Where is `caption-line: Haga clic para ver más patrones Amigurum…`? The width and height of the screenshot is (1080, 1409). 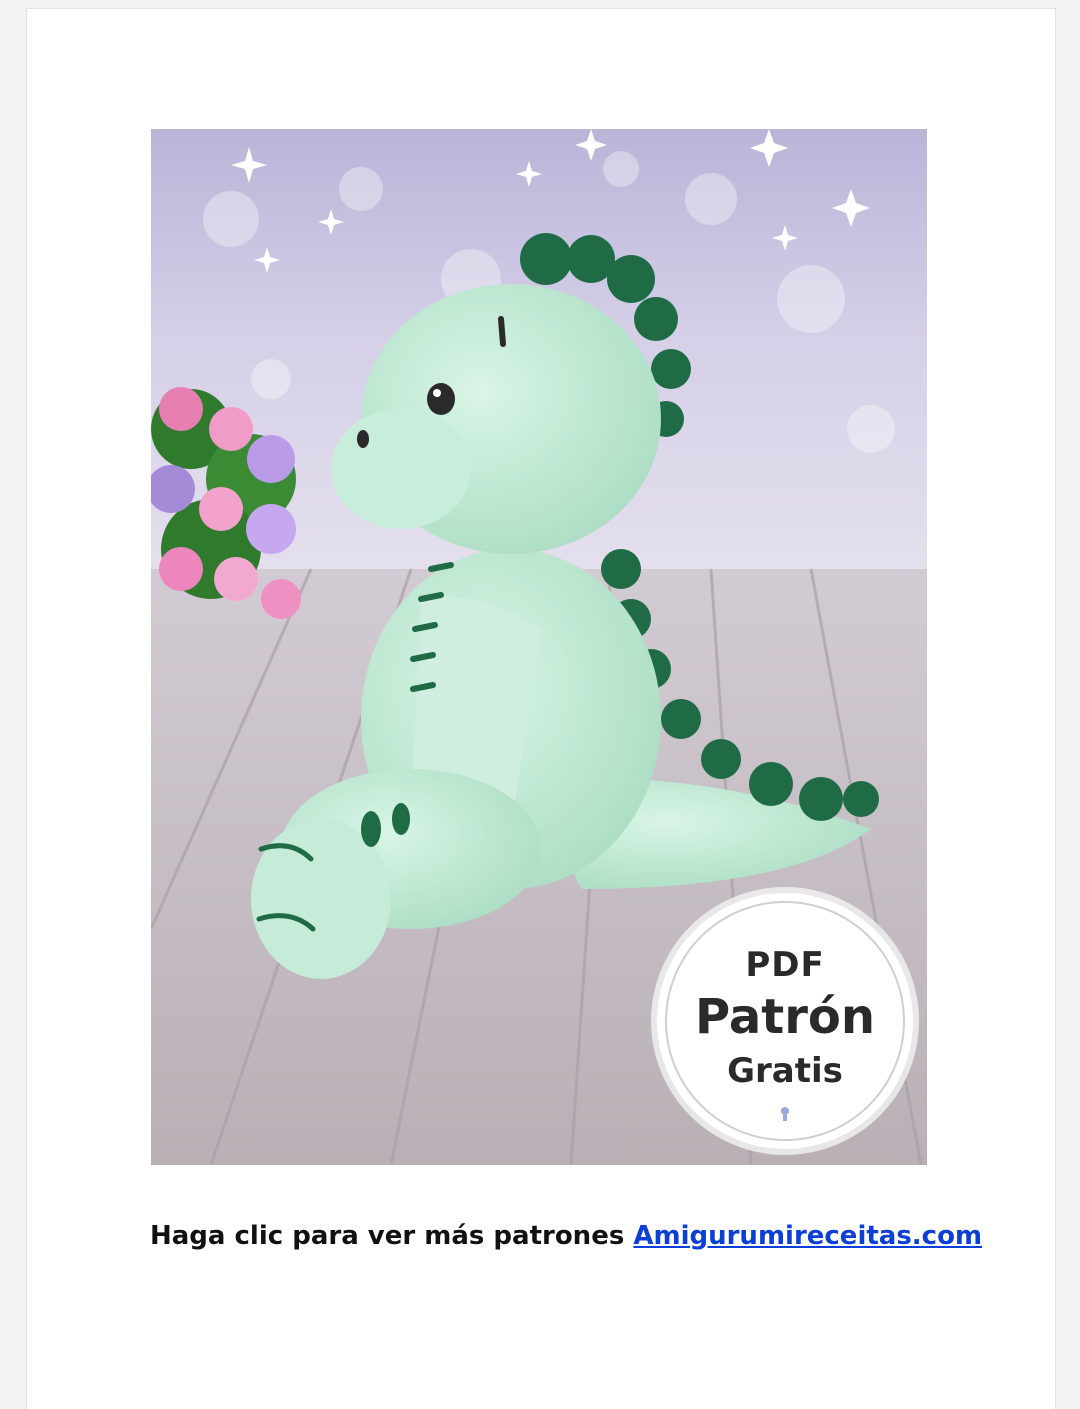 caption-line: Haga clic para ver más patrones Amigurum… is located at coordinates (566, 1236).